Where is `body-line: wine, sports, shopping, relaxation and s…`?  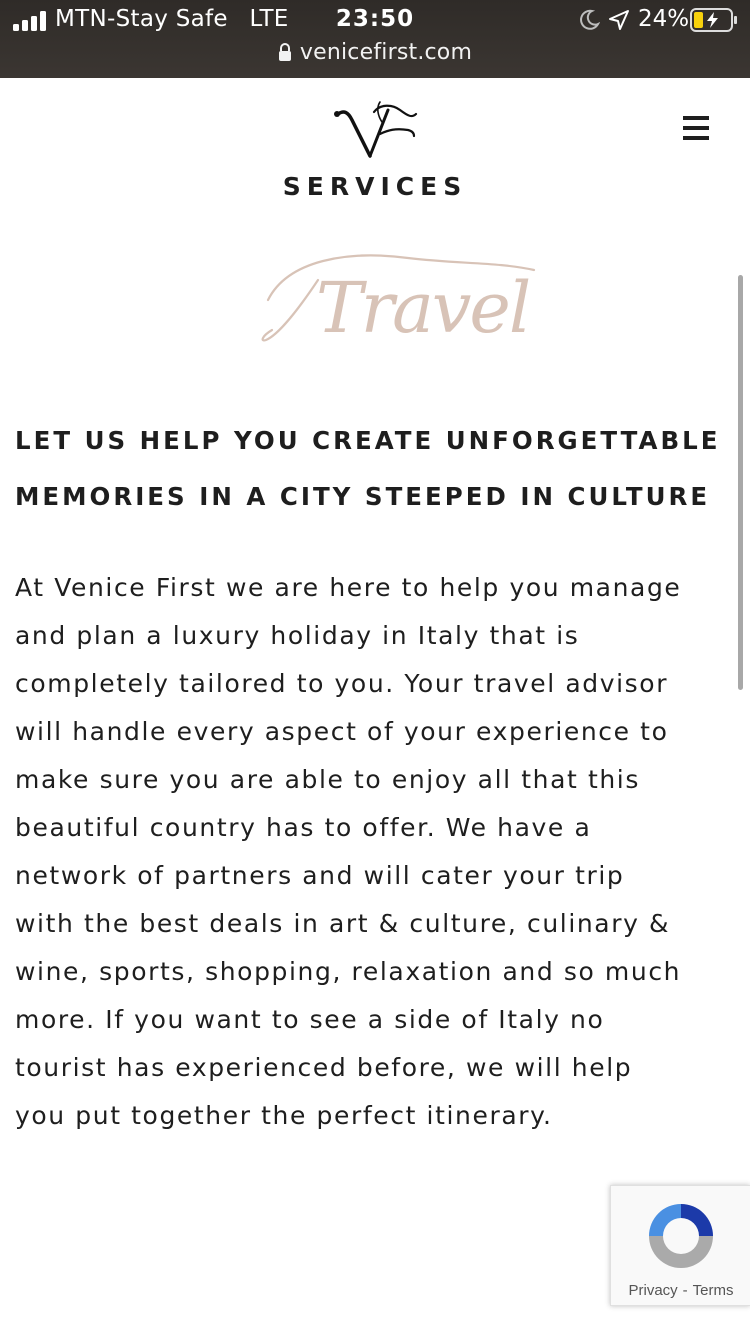
body-line: wine, sports, shopping, relaxation and s… is located at coordinates (348, 971).